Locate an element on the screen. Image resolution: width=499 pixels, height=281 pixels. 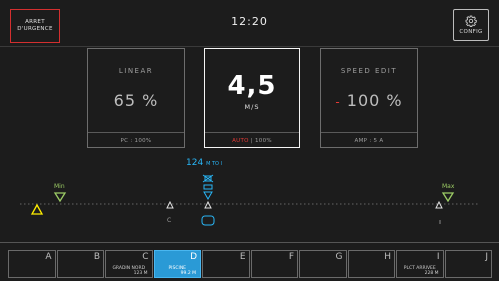
linear-footer: PC : 100% is located at coordinates (136, 141).